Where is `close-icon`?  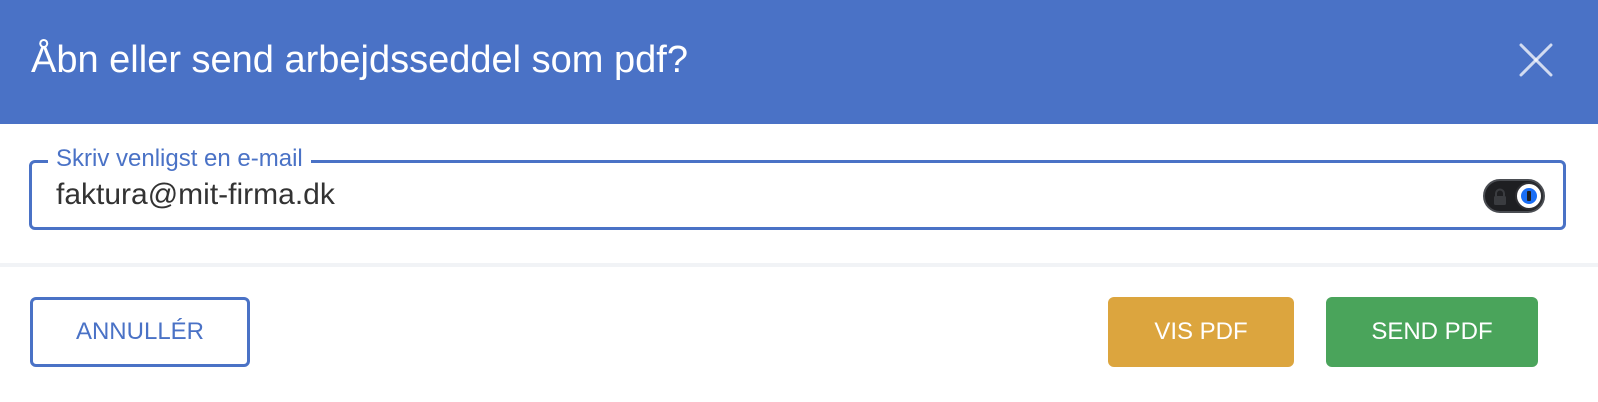
close-icon is located at coordinates (1536, 60).